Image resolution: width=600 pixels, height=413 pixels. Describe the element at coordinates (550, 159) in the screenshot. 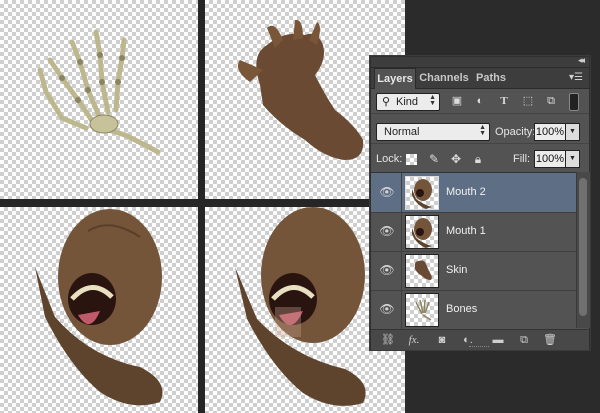

I see `fill-input: 100%` at that location.